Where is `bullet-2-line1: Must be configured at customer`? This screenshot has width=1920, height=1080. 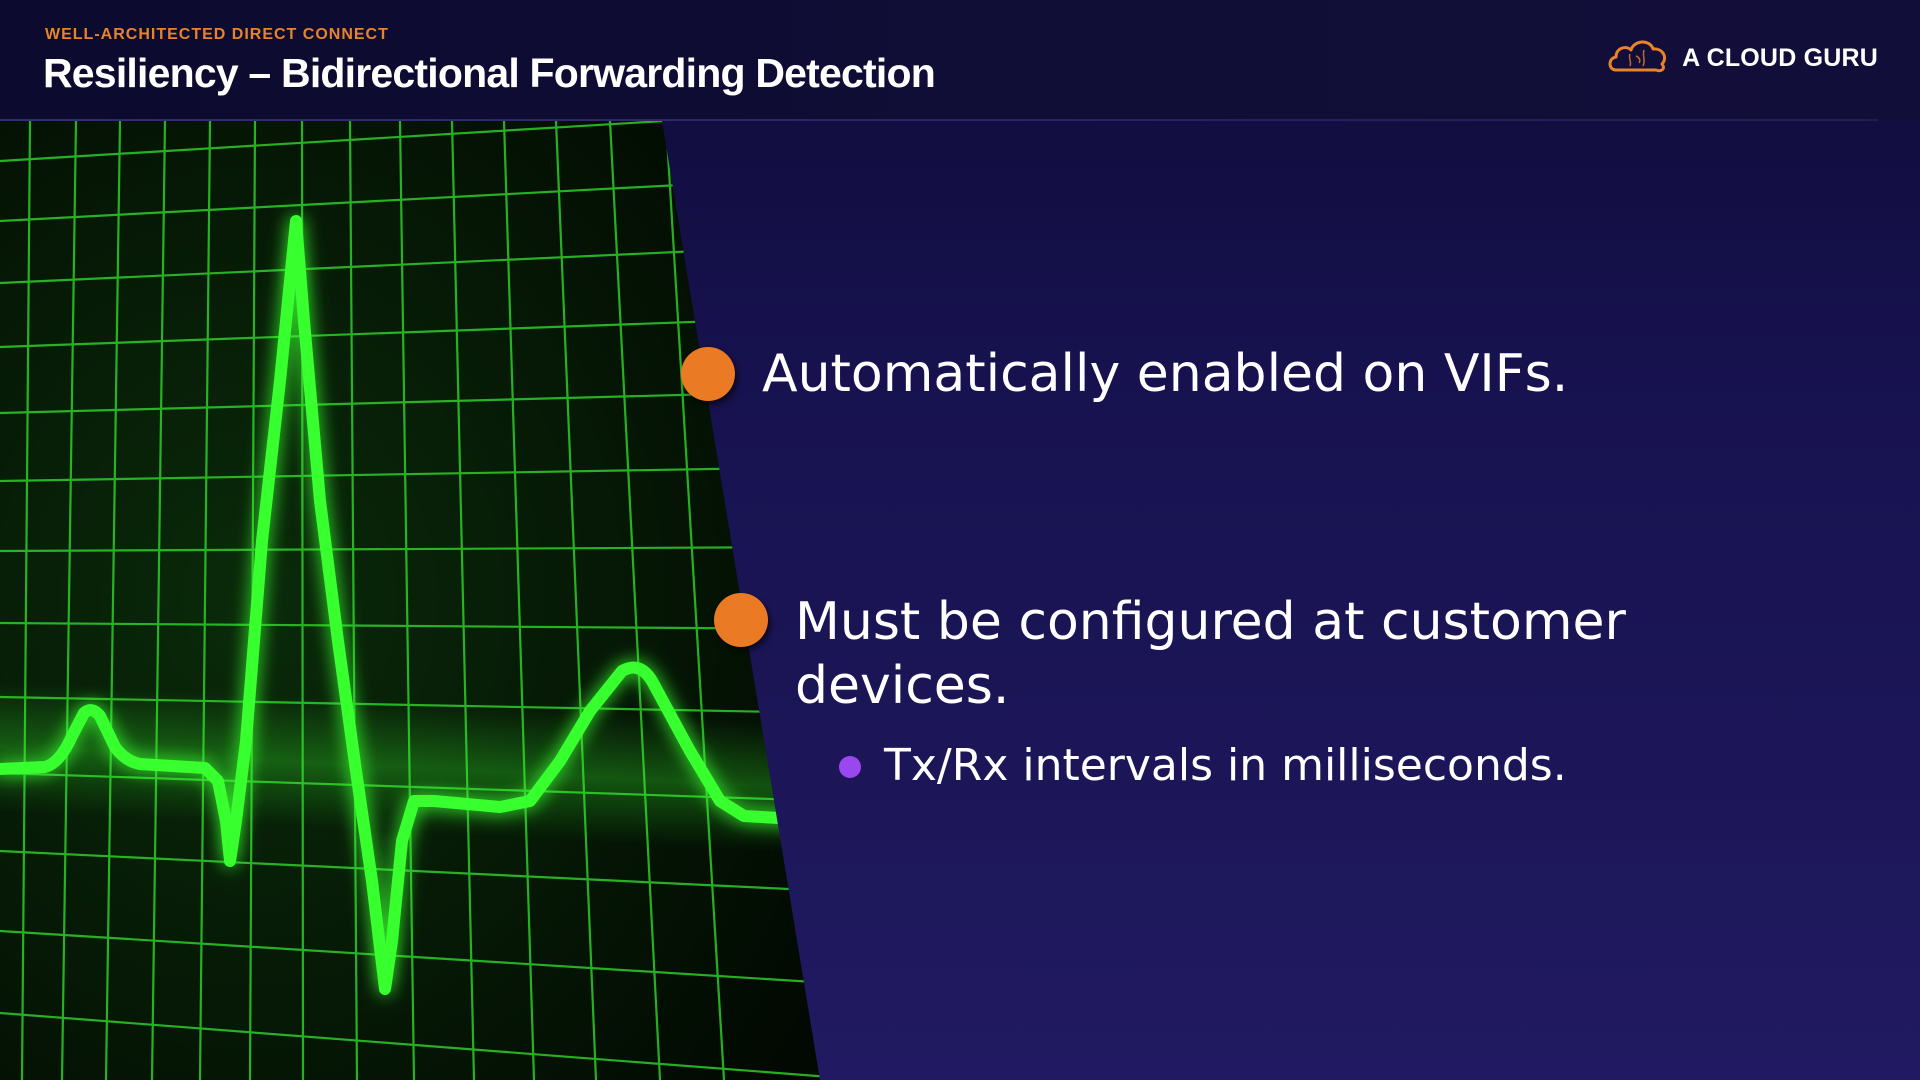 bullet-2-line1: Must be configured at customer is located at coordinates (1210, 622).